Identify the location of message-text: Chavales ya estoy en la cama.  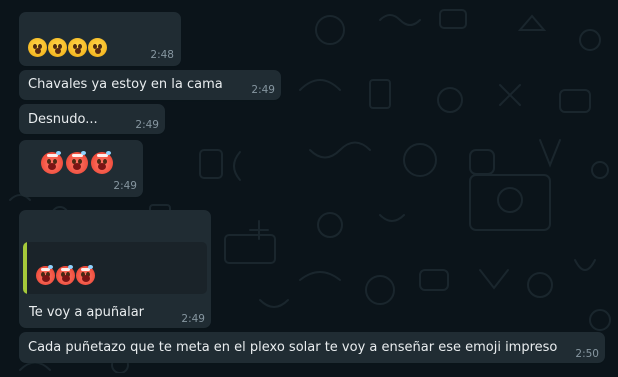
(125, 84).